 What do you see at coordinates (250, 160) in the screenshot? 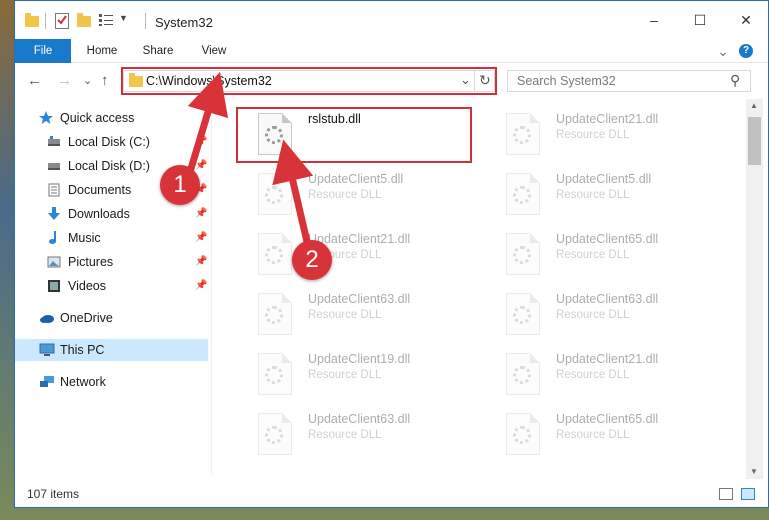
I see `callout-arrows` at bounding box center [250, 160].